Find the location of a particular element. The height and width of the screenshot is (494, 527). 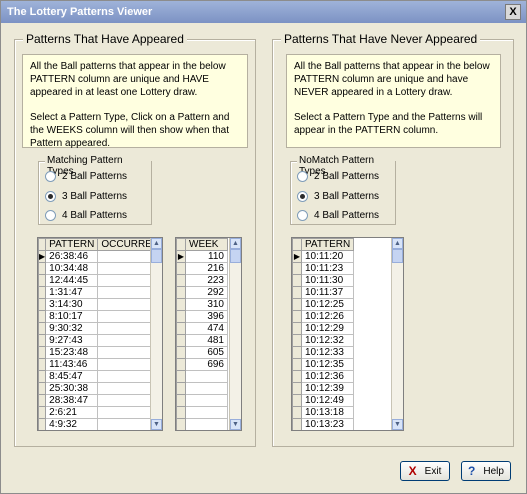

table-row: 12:44:459 is located at coordinates (100, 280).